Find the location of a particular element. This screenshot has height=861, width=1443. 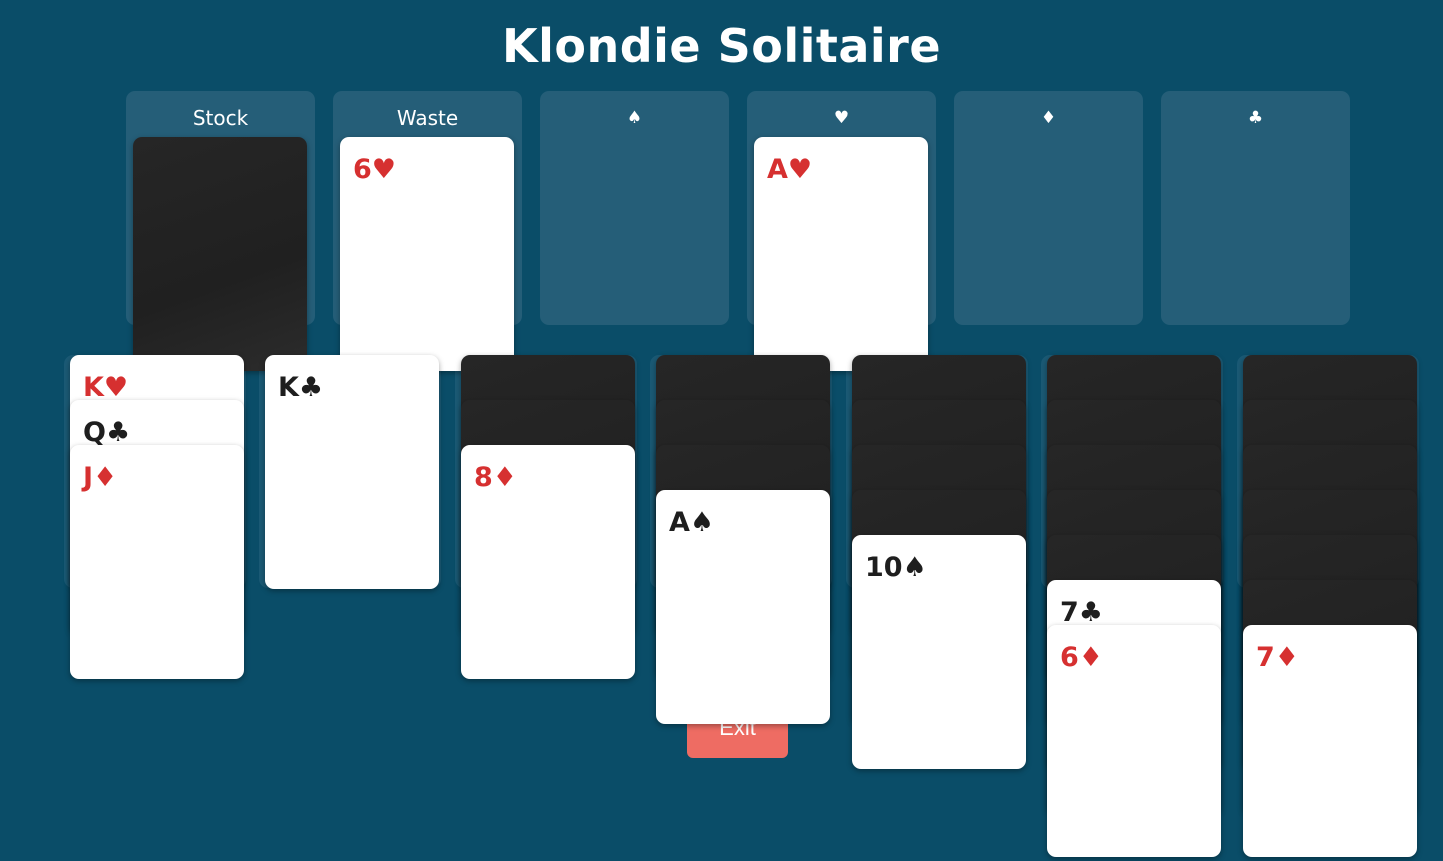

card-rank: 6♥ is located at coordinates (374, 169).